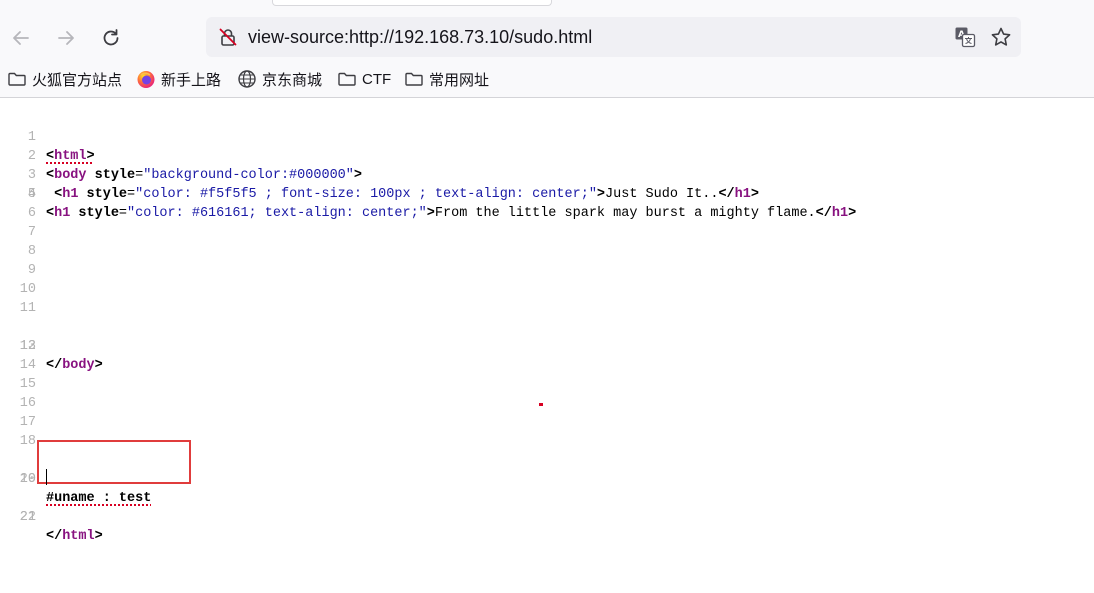 Image resolution: width=1094 pixels, height=593 pixels. I want to click on source-line: 16, so click(24, 403).